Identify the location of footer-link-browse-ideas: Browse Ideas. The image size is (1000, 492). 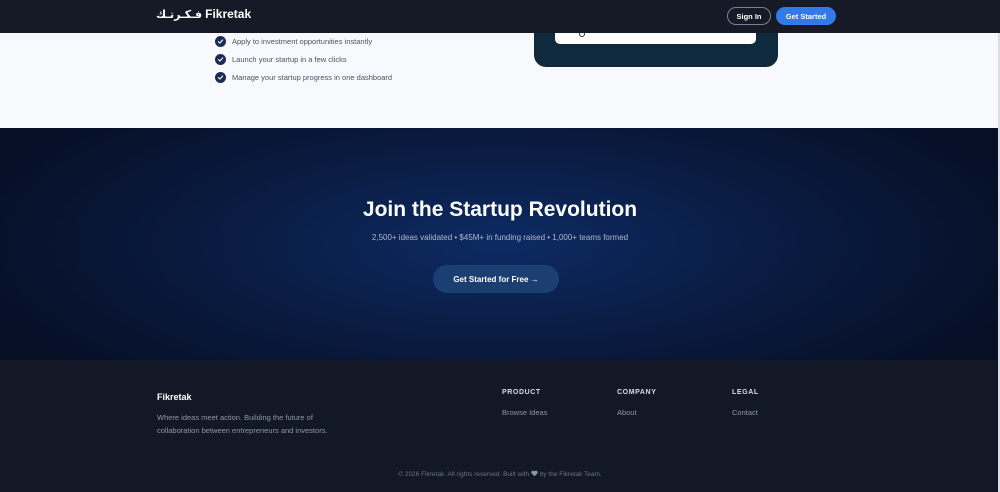
(524, 412).